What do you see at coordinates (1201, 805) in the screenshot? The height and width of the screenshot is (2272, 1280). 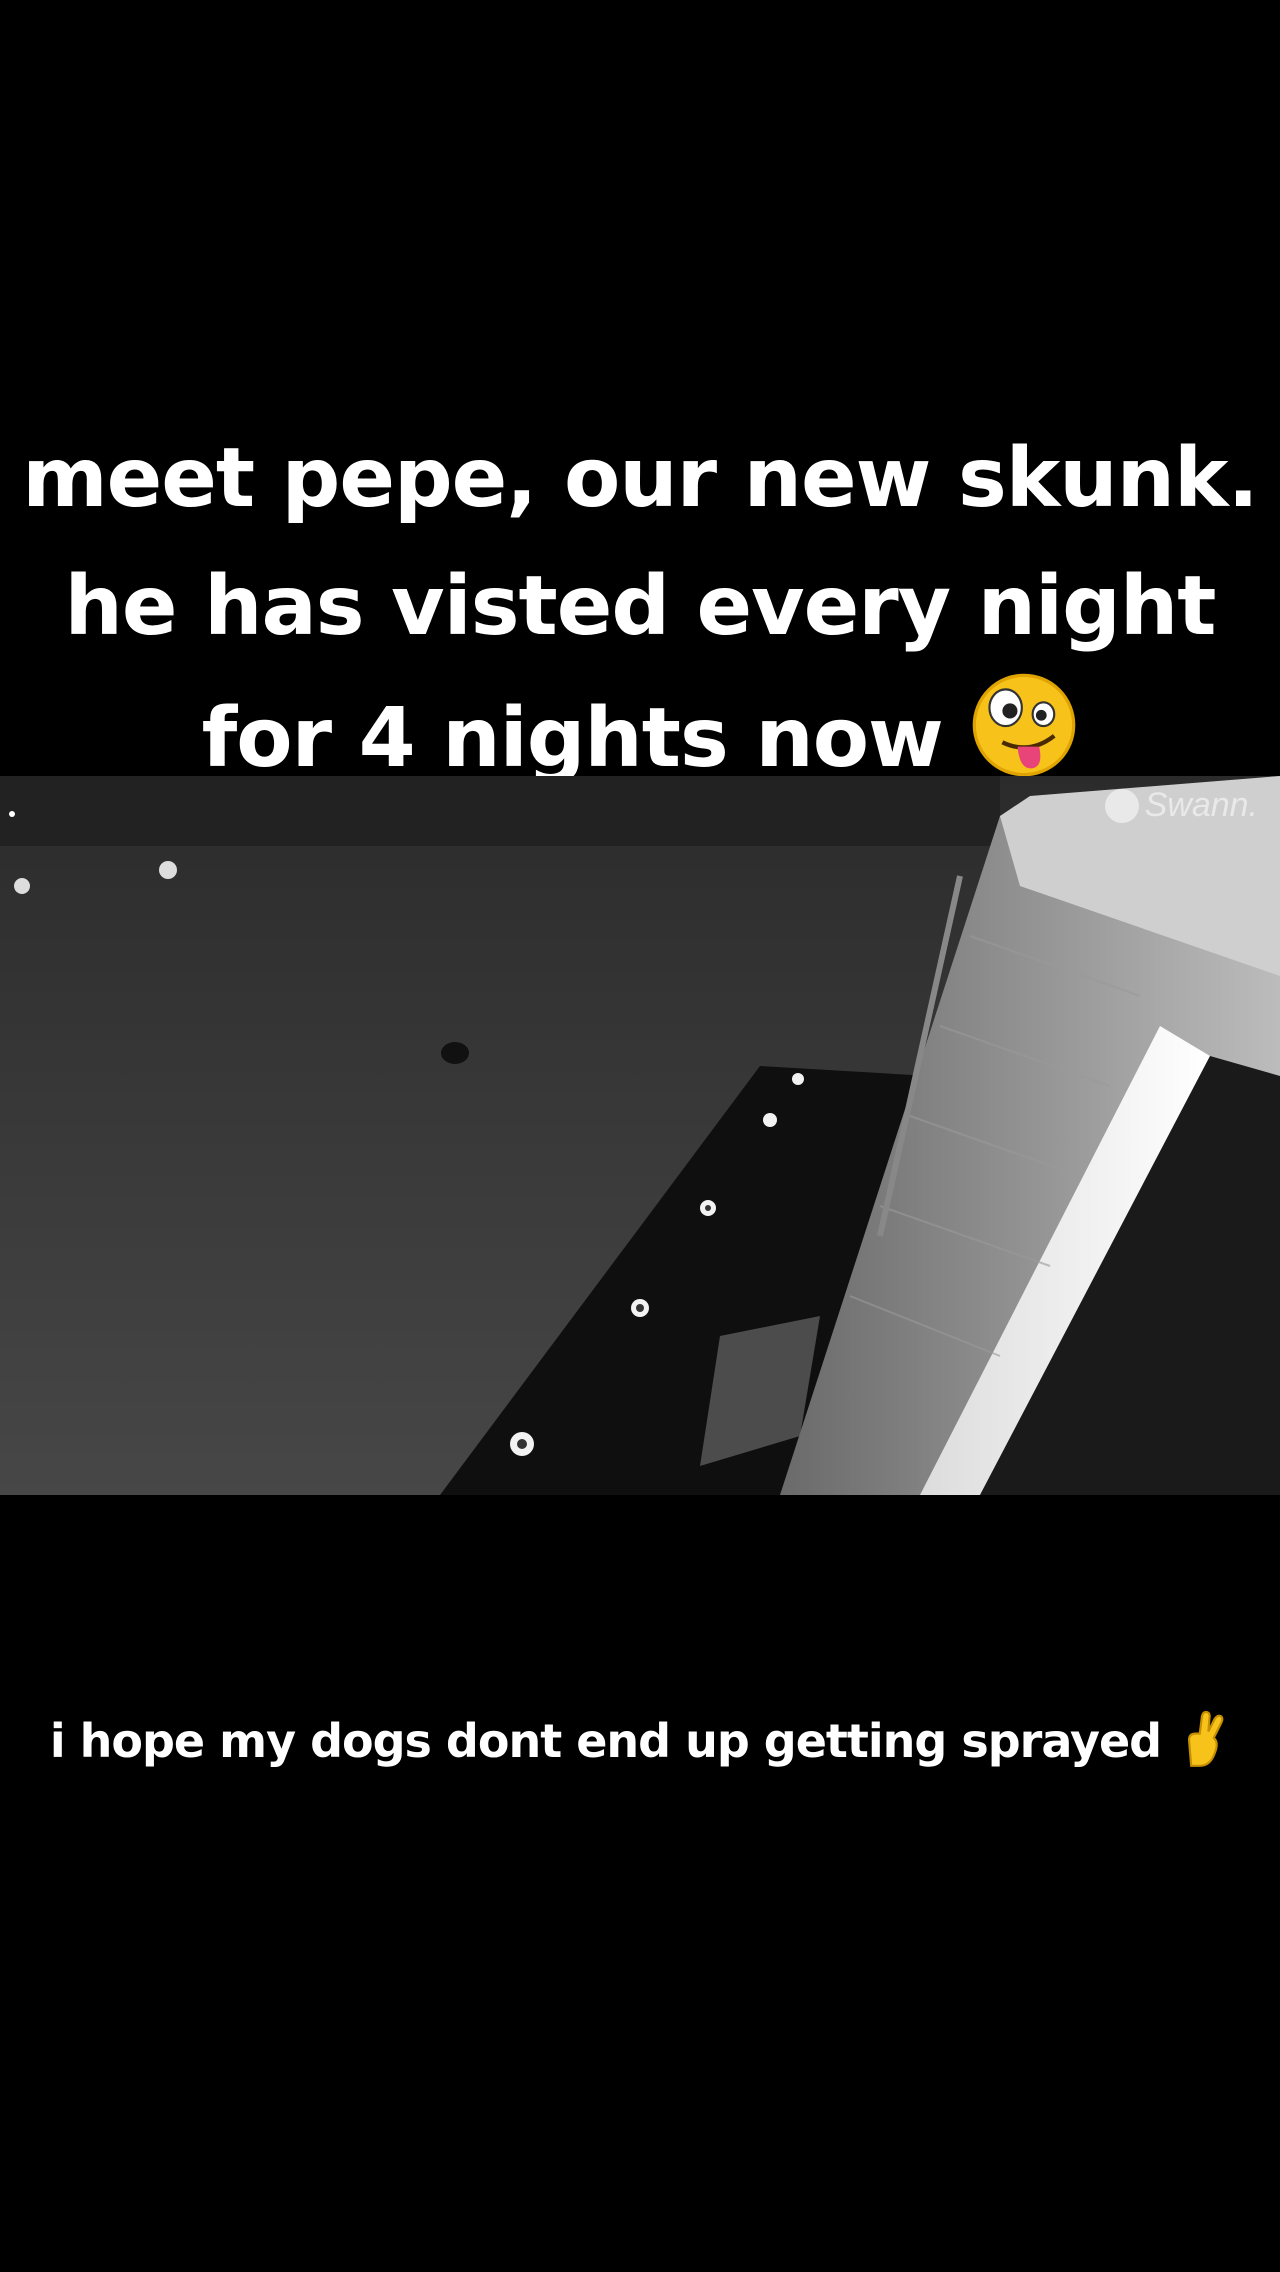 I see `watermark-text: Swann.` at bounding box center [1201, 805].